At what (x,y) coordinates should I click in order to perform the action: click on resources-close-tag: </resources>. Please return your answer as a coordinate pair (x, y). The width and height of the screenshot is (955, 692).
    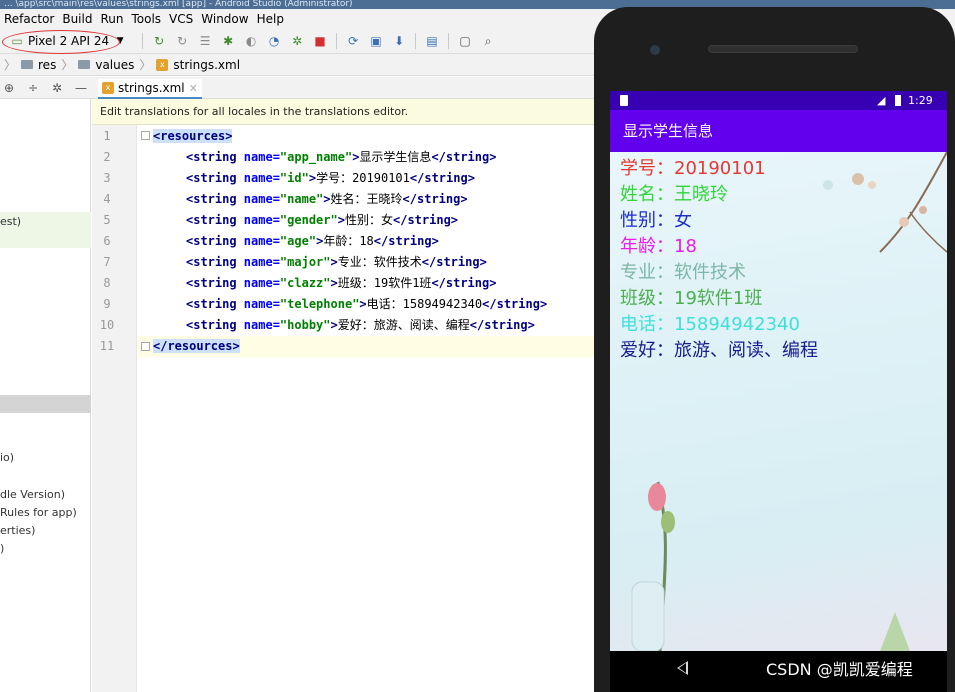
    Looking at the image, I should click on (196, 346).